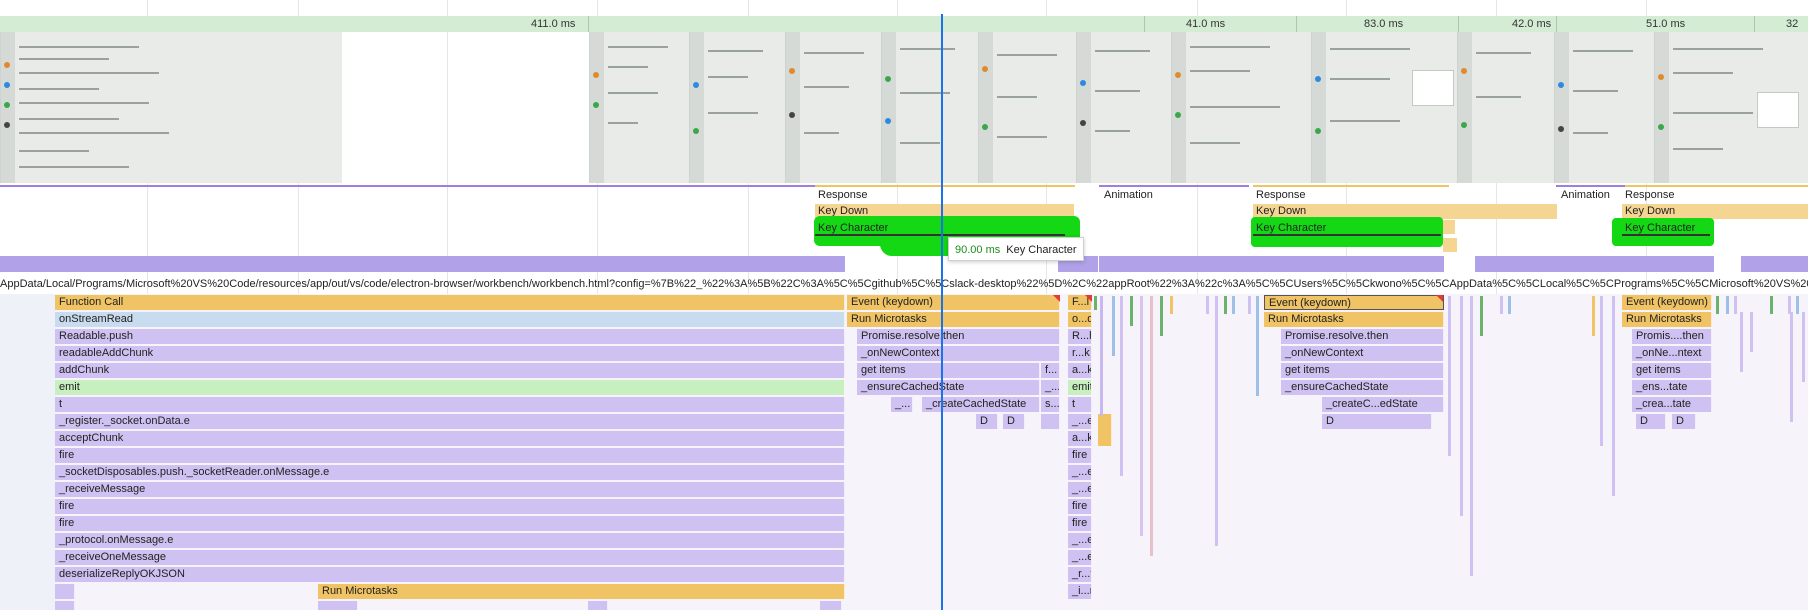  Describe the element at coordinates (1080, 387) in the screenshot. I see `flame-narrow-frame: emit` at that location.